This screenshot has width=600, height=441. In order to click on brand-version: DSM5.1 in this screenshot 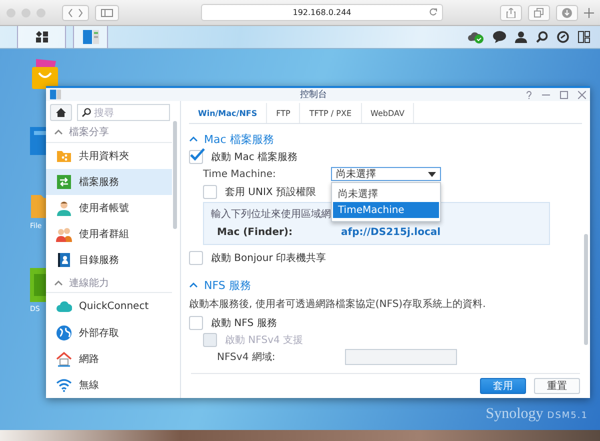, I will do `click(567, 416)`.